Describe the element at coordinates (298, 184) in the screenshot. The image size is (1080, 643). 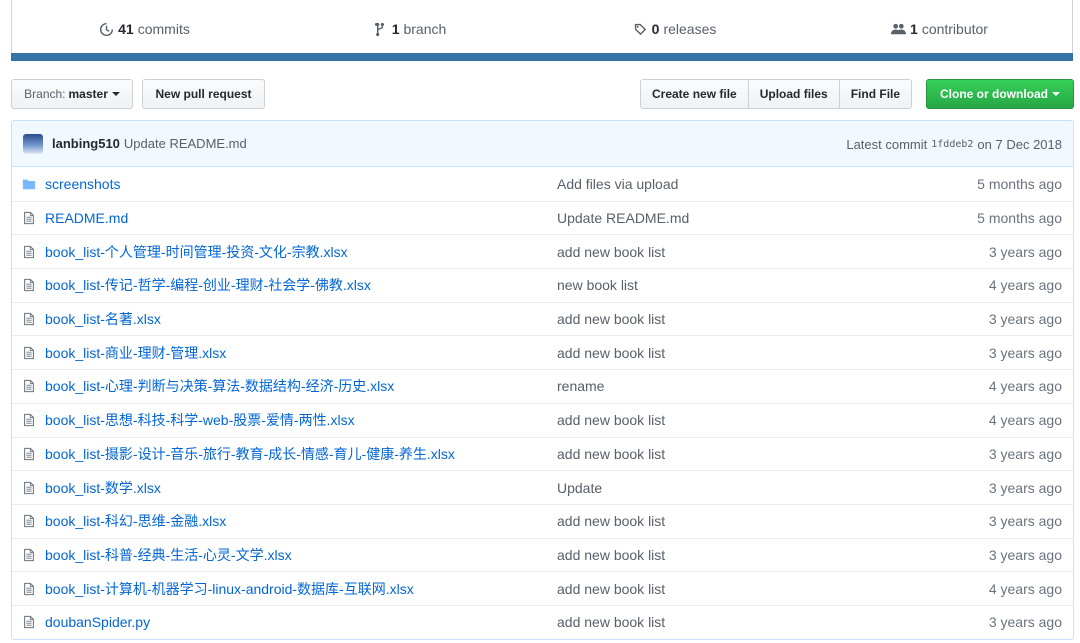
I see `file-name-link: screenshots` at that location.